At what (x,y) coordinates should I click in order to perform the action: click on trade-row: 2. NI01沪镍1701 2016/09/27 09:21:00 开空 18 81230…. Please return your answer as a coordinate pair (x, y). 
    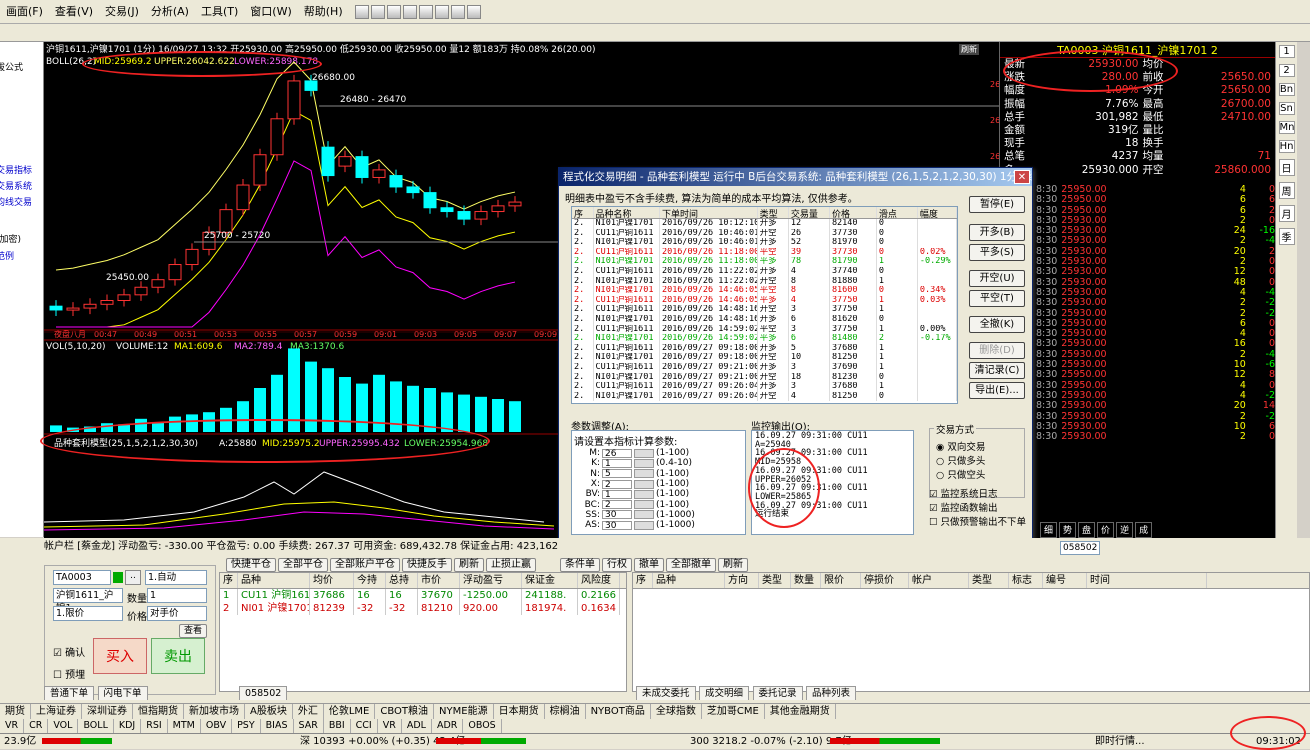
    Looking at the image, I should click on (764, 377).